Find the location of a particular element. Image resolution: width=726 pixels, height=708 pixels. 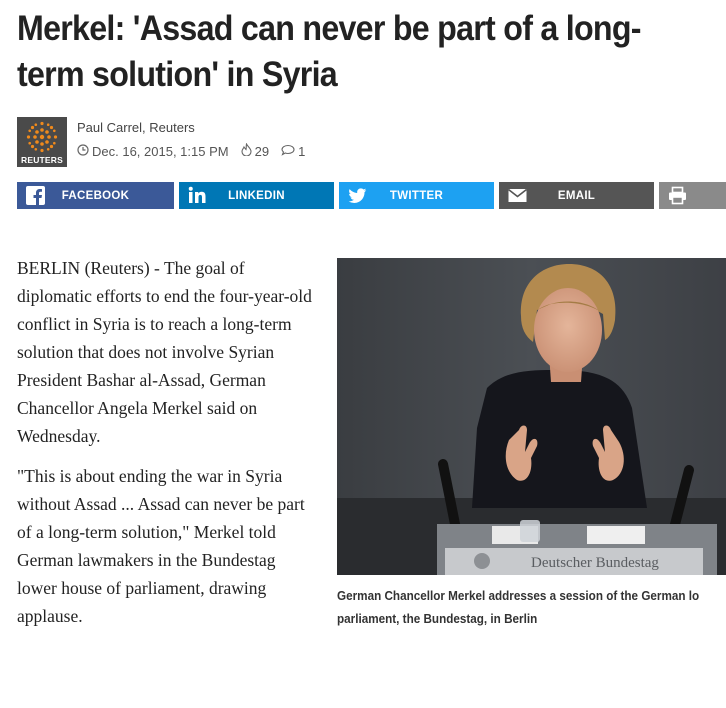

flame-icon is located at coordinates (246, 150).